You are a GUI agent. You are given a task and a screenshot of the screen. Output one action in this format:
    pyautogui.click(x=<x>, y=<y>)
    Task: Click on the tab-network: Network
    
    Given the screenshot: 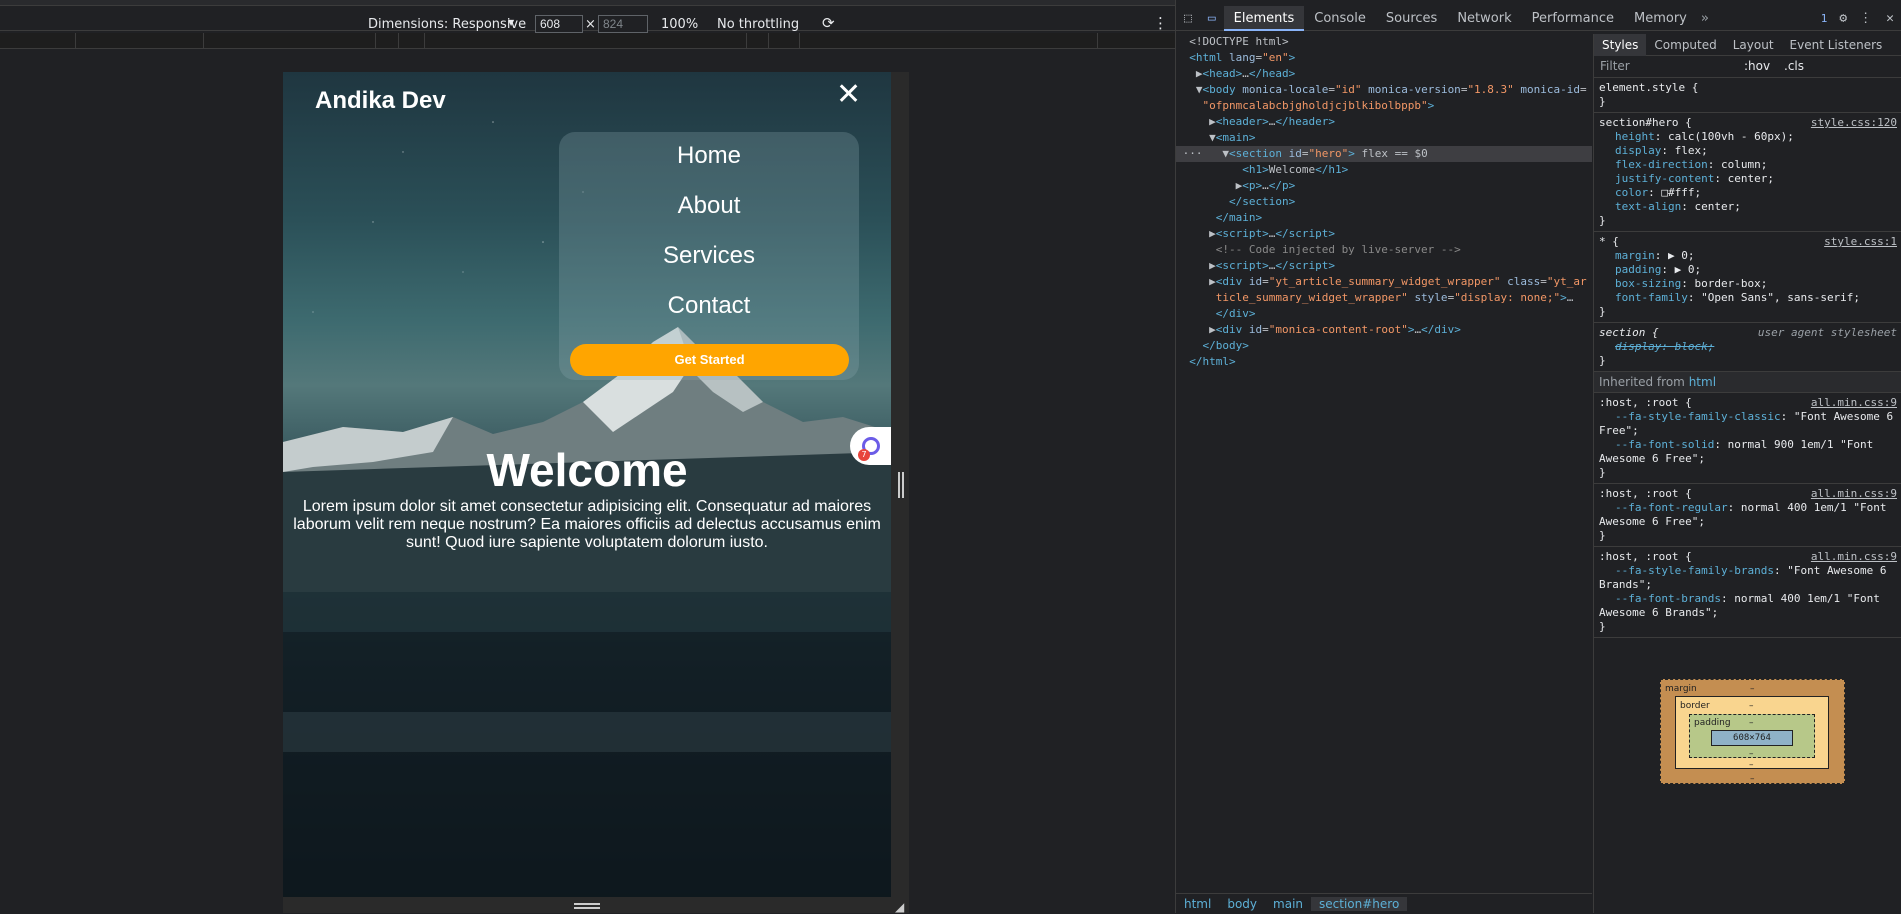 What is the action you would take?
    pyautogui.click(x=1484, y=18)
    